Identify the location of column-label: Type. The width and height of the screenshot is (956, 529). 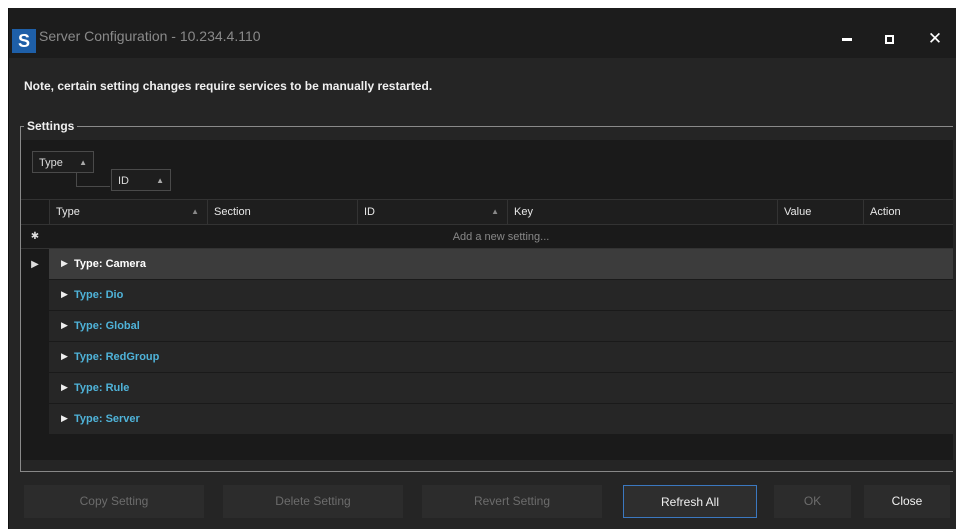
(68, 212).